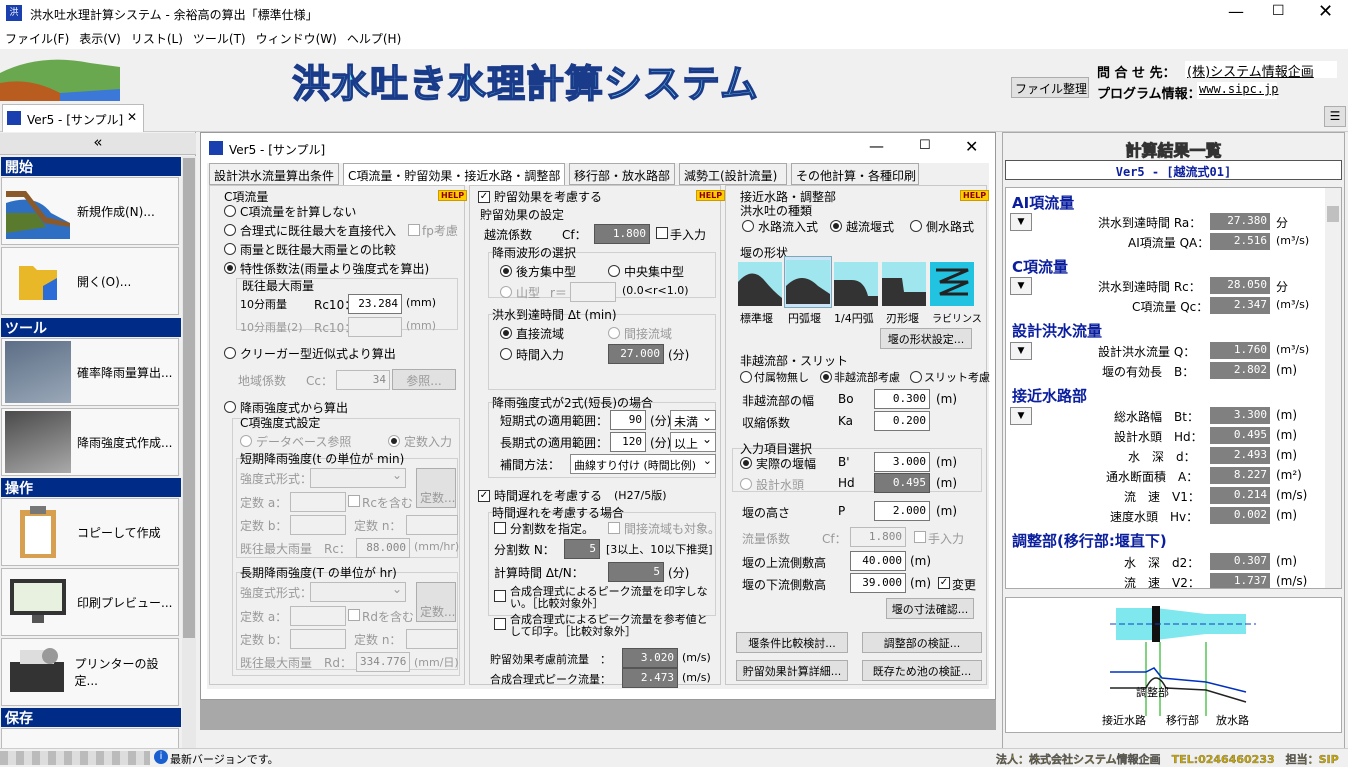 Image resolution: width=1348 pixels, height=767 pixels. Describe the element at coordinates (432, 525) in the screenshot. I see `short-n-input` at that location.